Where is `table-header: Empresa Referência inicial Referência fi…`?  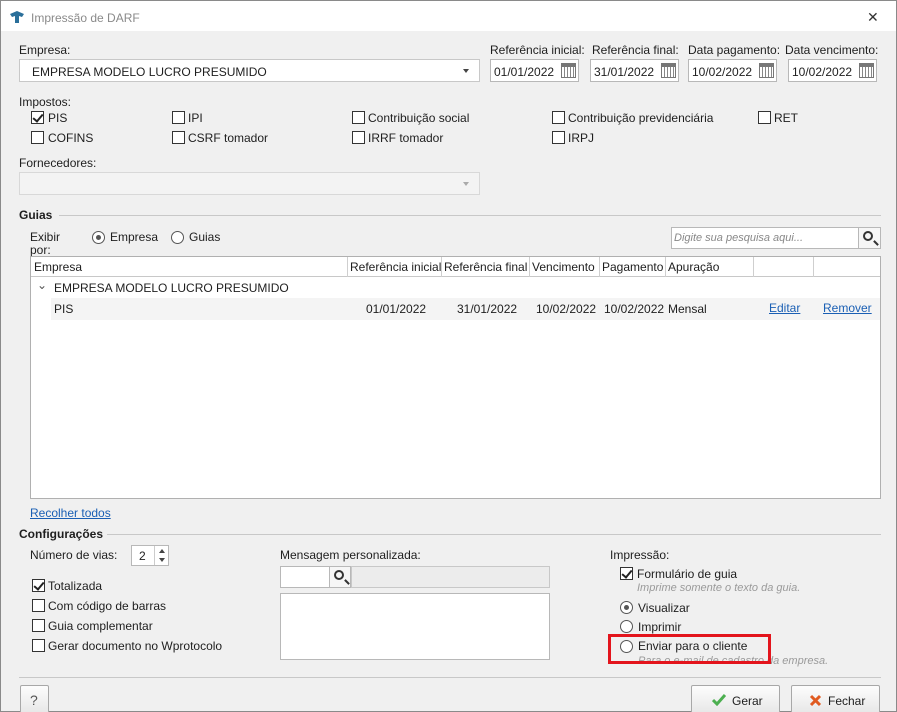 table-header: Empresa Referência inicial Referência fi… is located at coordinates (455, 267).